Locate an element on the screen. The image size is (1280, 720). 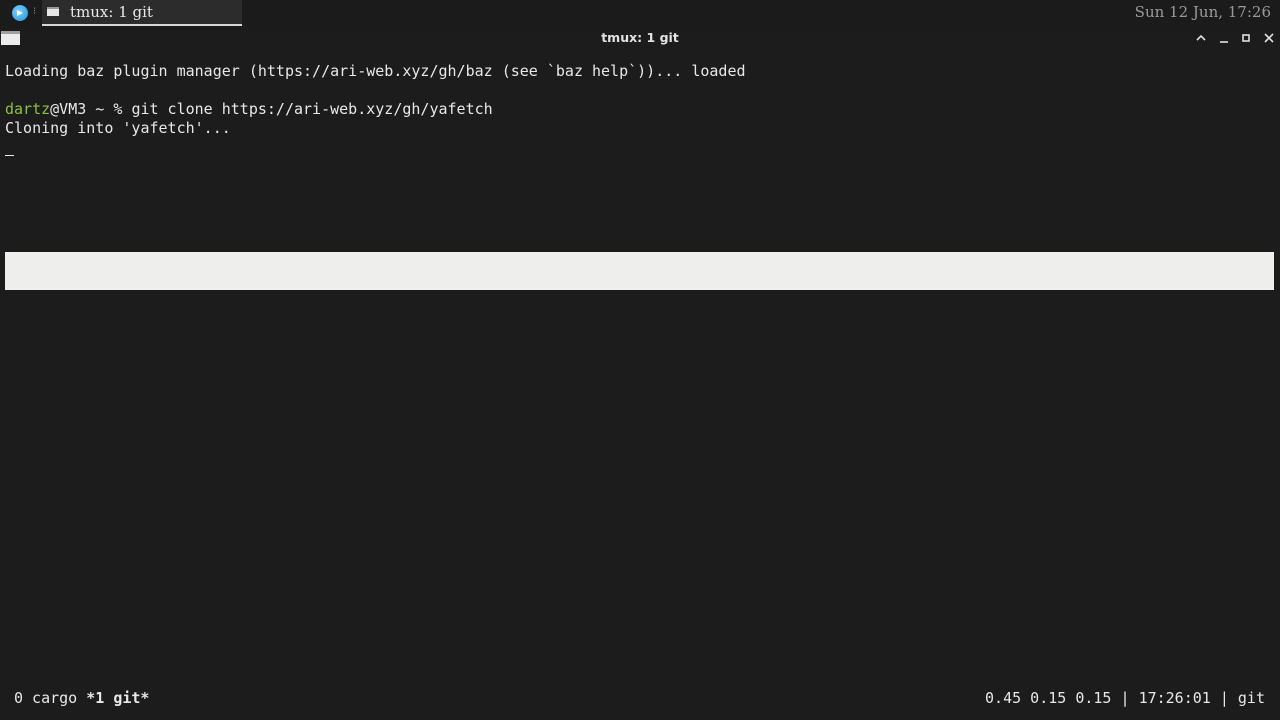
panel-handle-icon: ⁝ is located at coordinates (35, 11).